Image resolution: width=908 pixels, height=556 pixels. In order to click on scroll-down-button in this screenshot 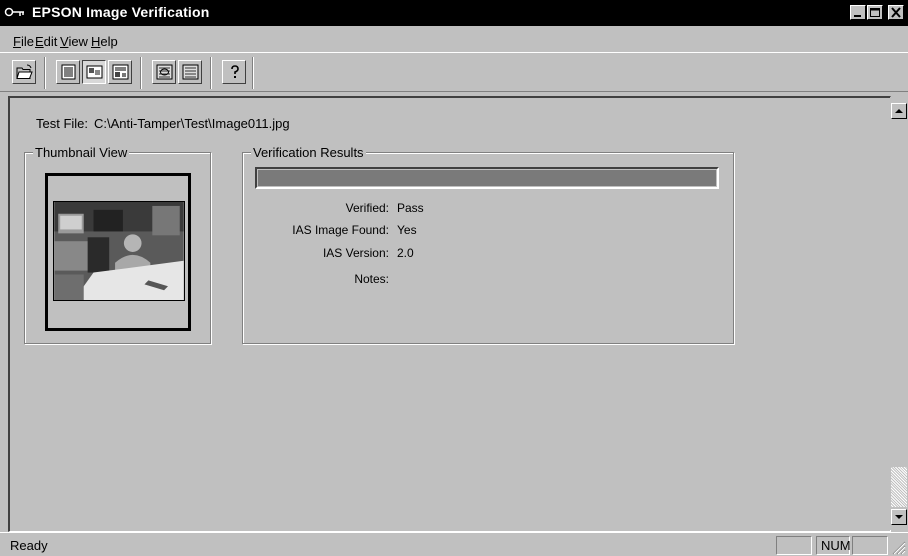, I will do `click(899, 517)`.